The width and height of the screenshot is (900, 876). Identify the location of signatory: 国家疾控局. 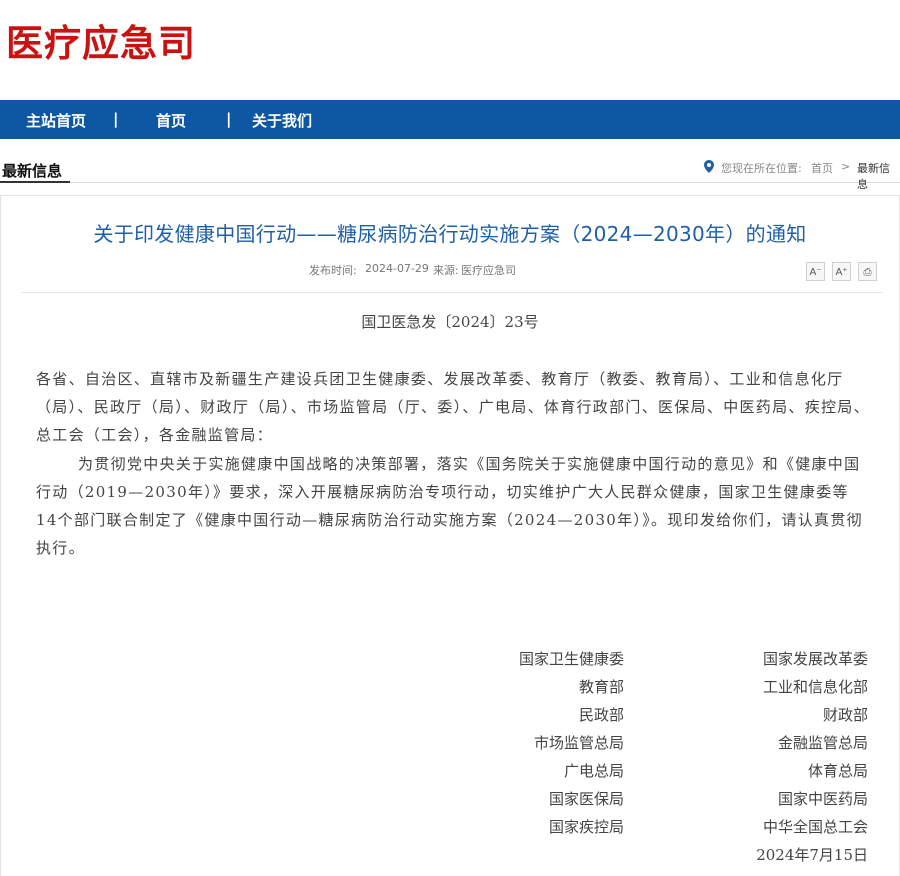
(586, 827).